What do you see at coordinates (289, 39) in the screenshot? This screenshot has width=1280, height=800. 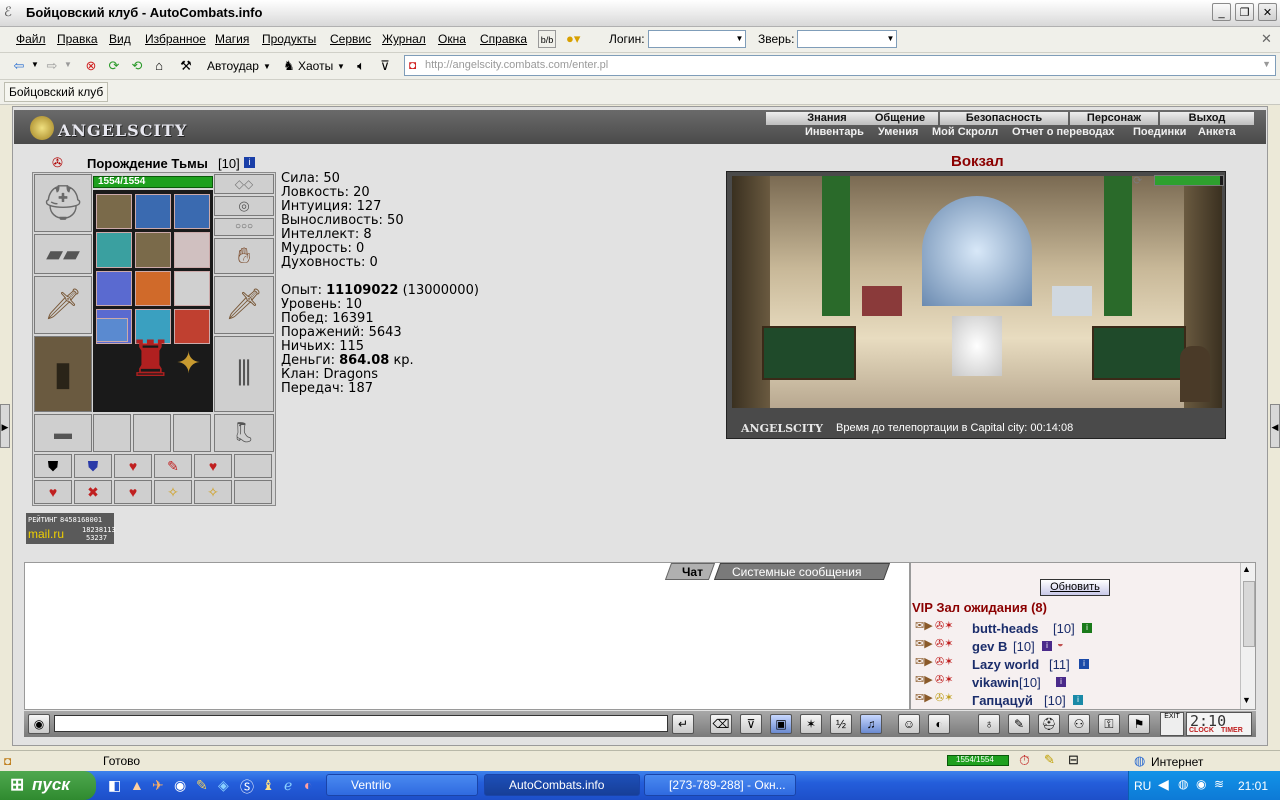 I see `menu-products: Продукты` at bounding box center [289, 39].